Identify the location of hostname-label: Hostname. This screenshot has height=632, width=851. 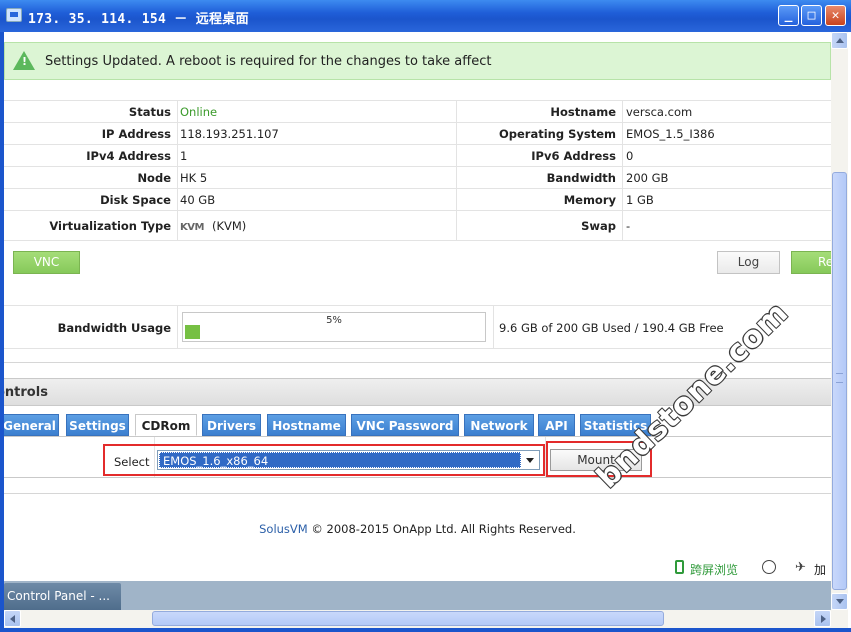
(583, 112).